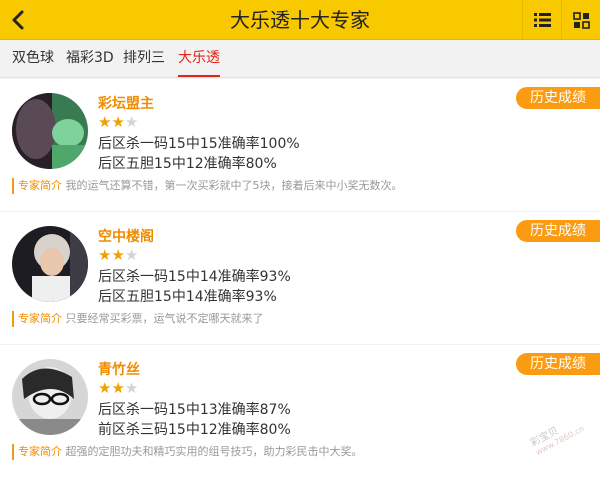 The width and height of the screenshot is (600, 477). Describe the element at coordinates (126, 237) in the screenshot. I see `expert-name: 空中楼阁` at that location.